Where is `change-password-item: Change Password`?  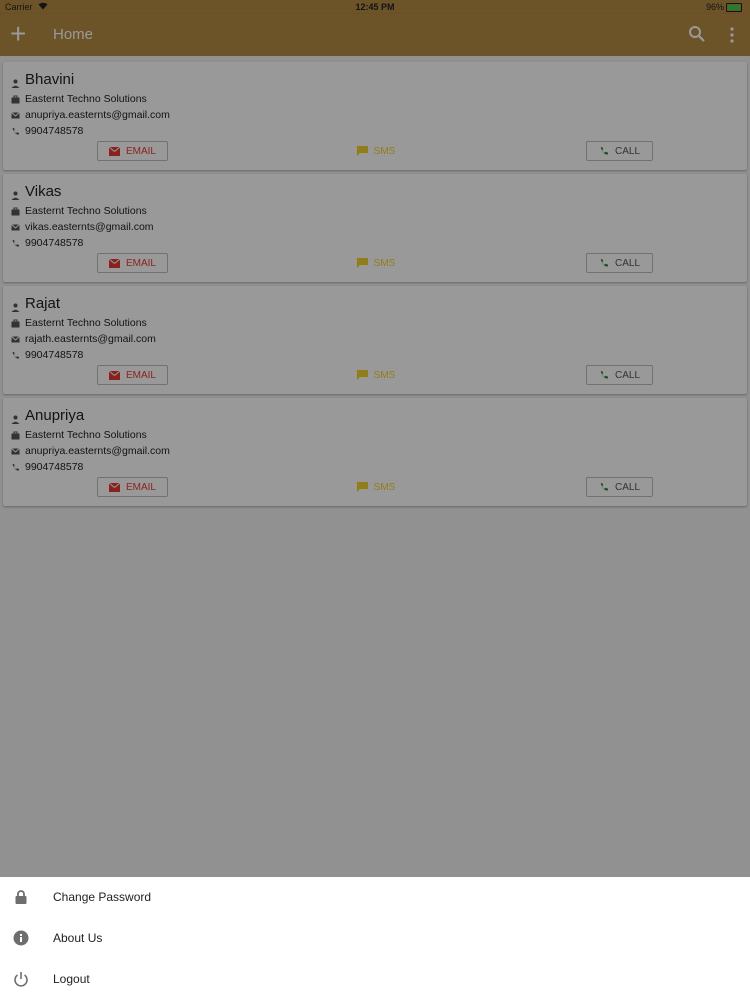
change-password-item: Change Password is located at coordinates (375, 897).